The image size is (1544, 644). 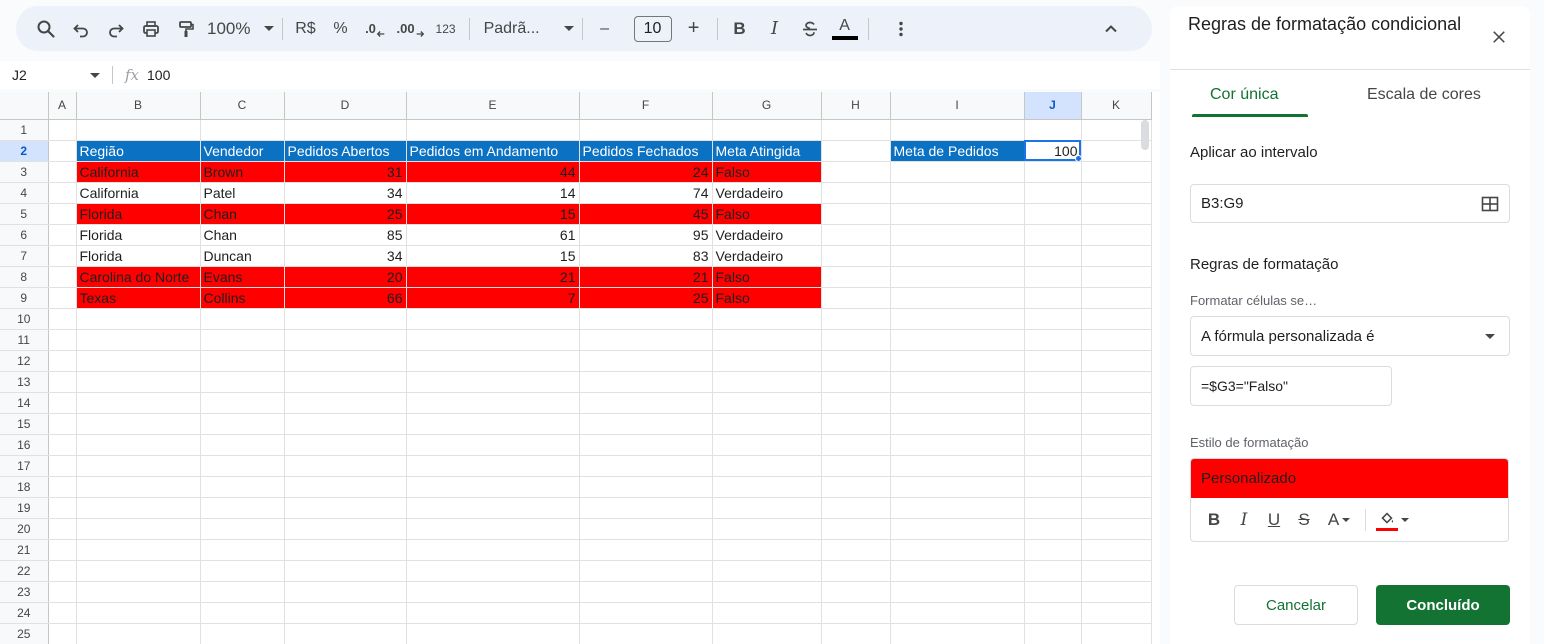 What do you see at coordinates (957, 298) in the screenshot?
I see `cell-i9` at bounding box center [957, 298].